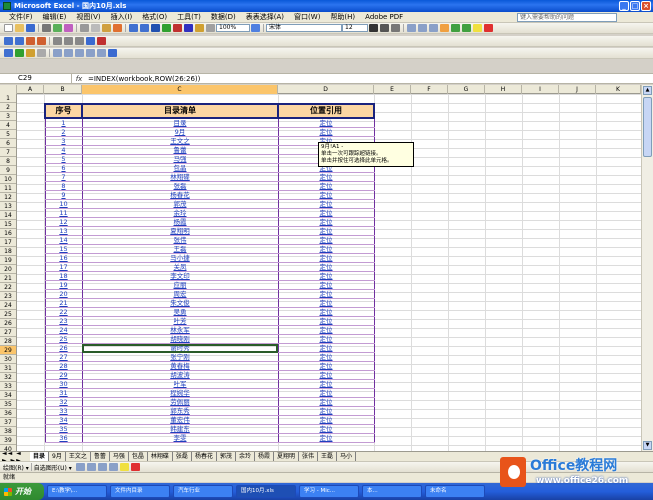 This screenshot has height=500, width=653. What do you see at coordinates (647, 90) in the screenshot?
I see `scroll-up-icon: ▲` at bounding box center [647, 90].